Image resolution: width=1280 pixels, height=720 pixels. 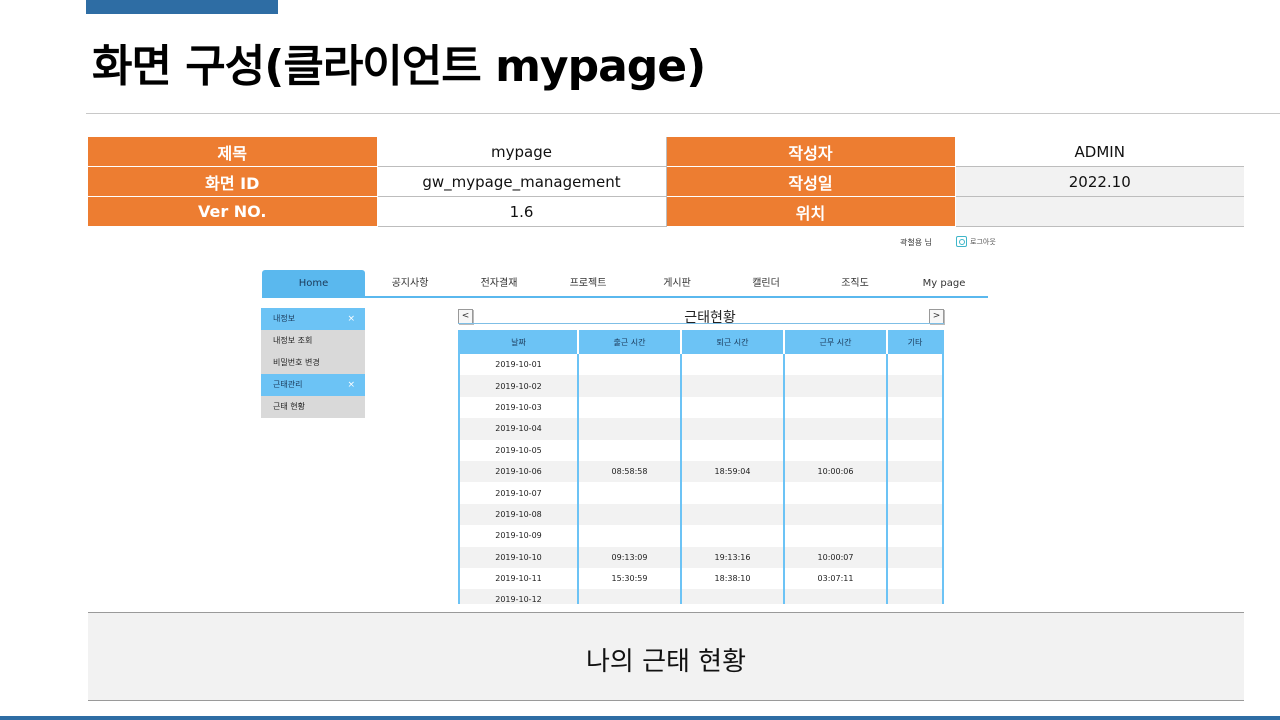 I want to click on info-value: 1.6, so click(x=522, y=211).